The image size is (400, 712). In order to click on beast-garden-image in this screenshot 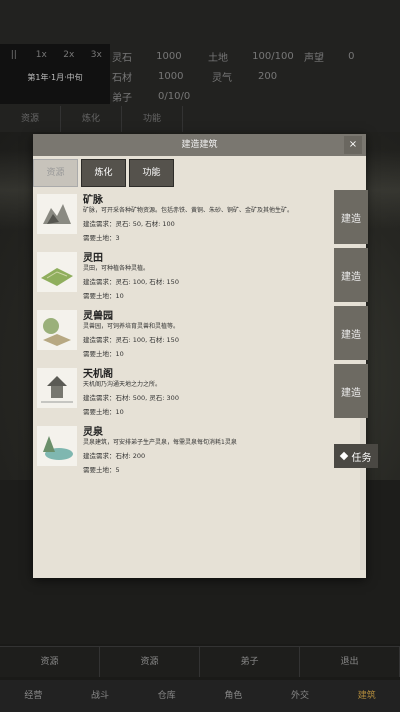, I will do `click(57, 330)`.